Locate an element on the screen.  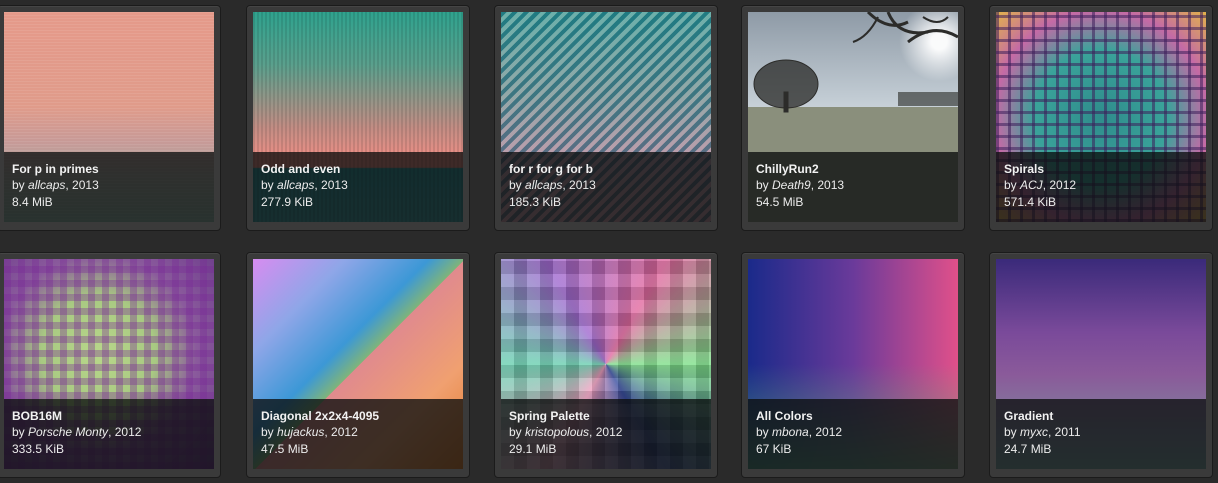
card-byline: by mbona, 2012 is located at coordinates (853, 432).